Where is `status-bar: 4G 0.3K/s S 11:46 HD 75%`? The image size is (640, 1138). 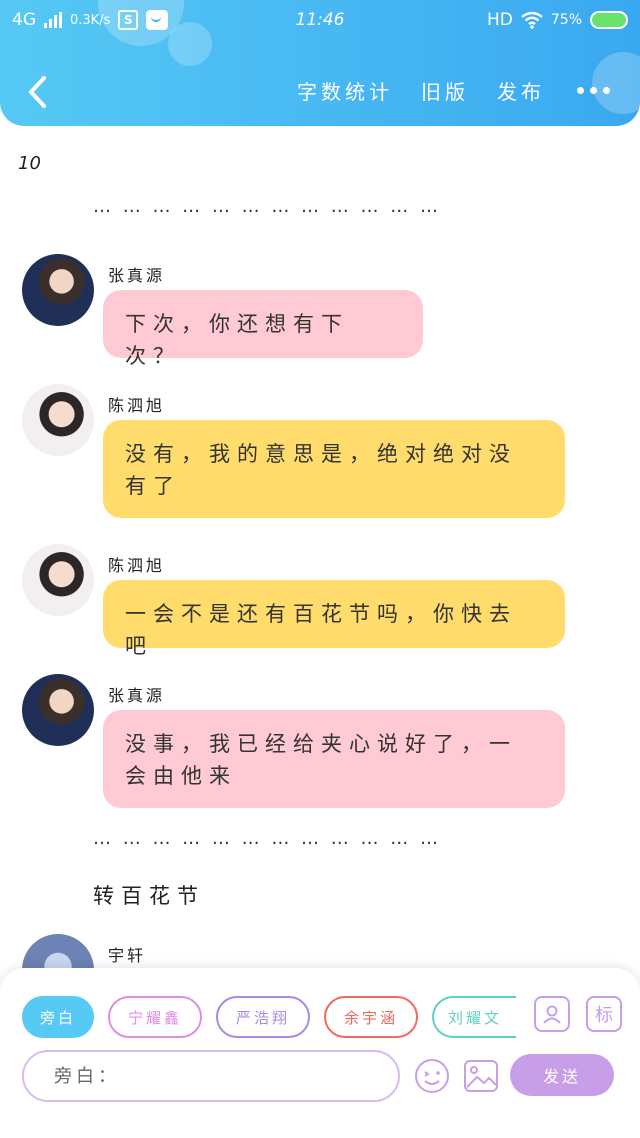 status-bar: 4G 0.3K/s S 11:46 HD 75% is located at coordinates (320, 22).